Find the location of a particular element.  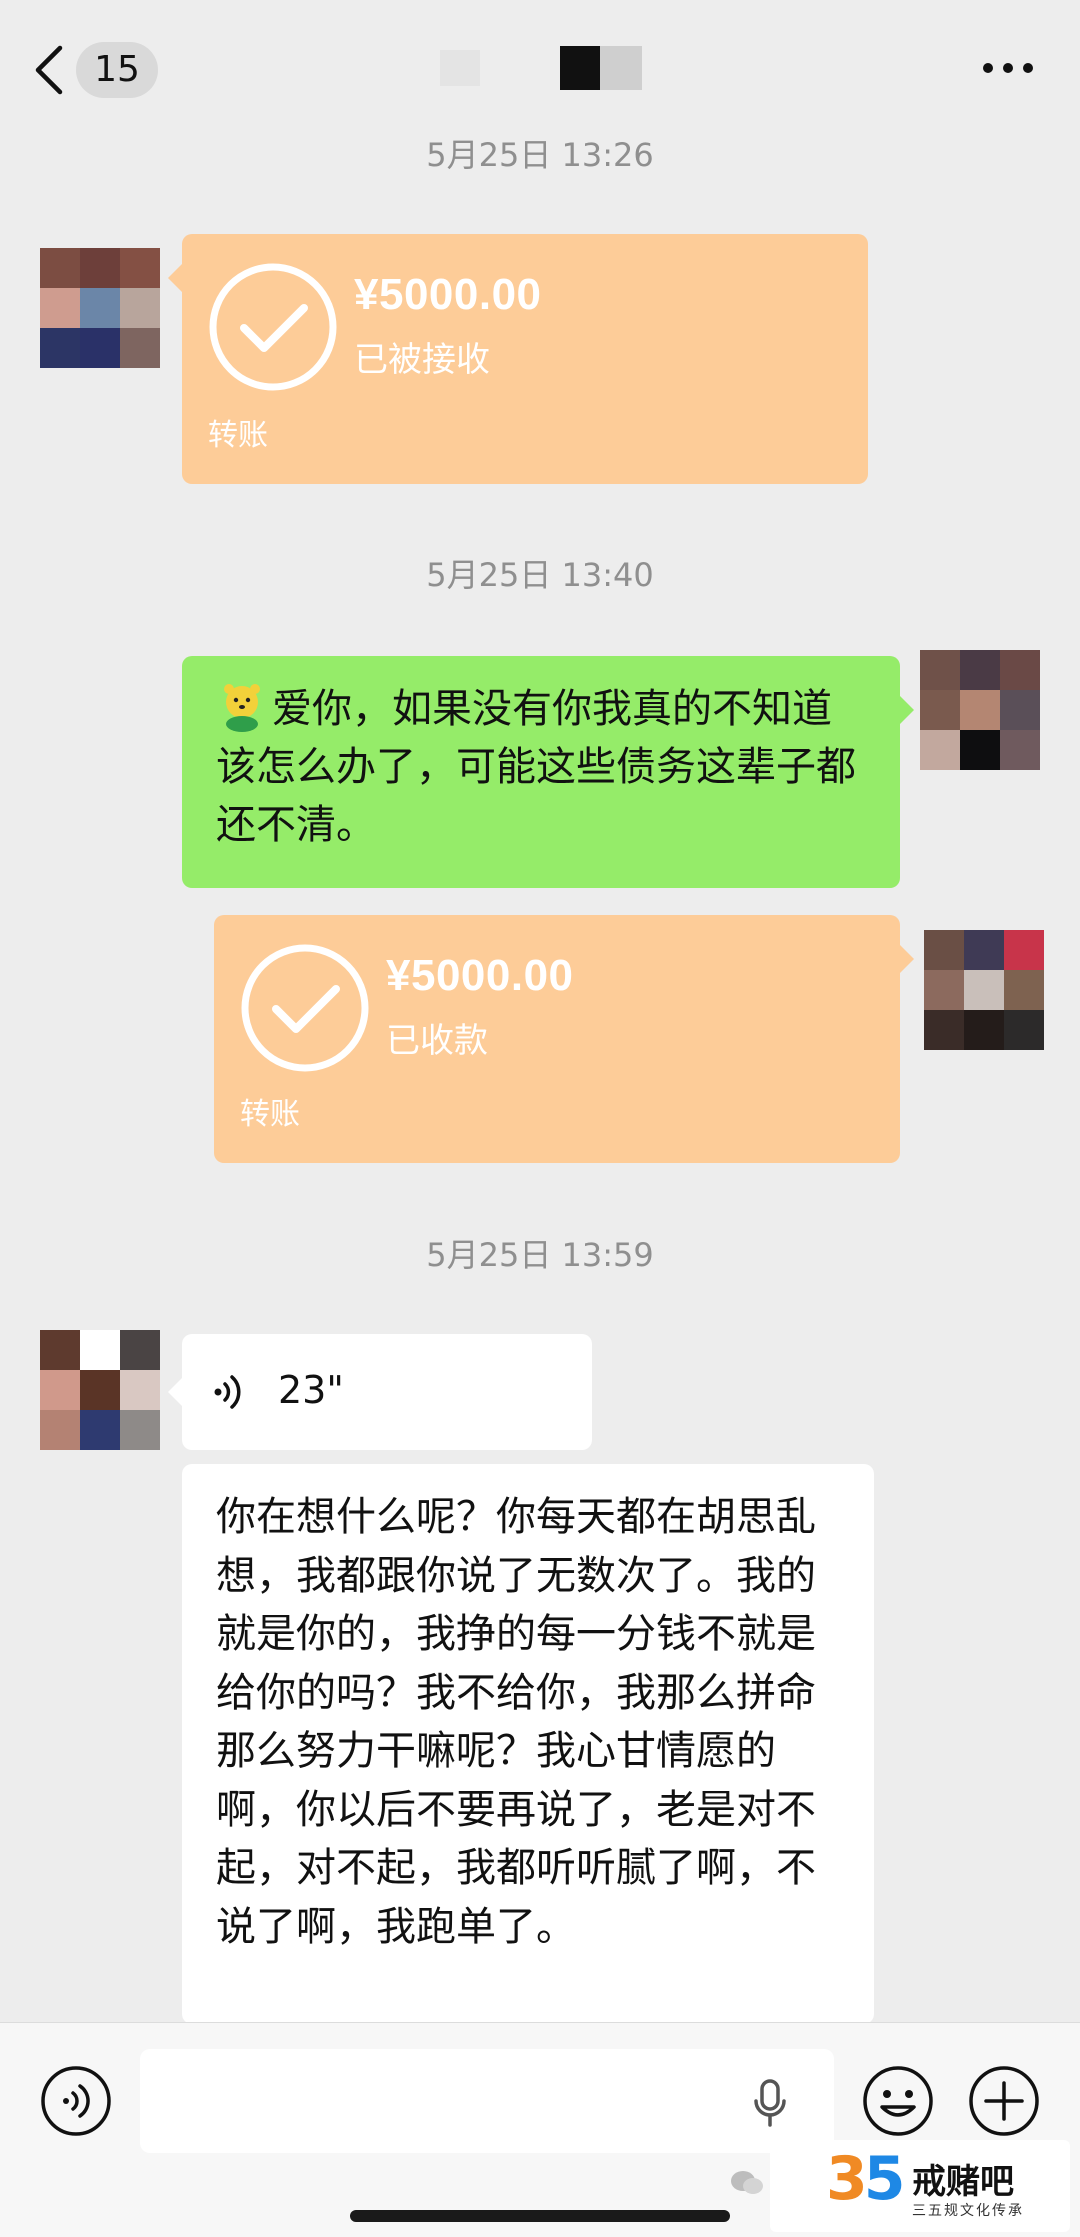

timestamp: 5月25日 13:40 is located at coordinates (540, 575).